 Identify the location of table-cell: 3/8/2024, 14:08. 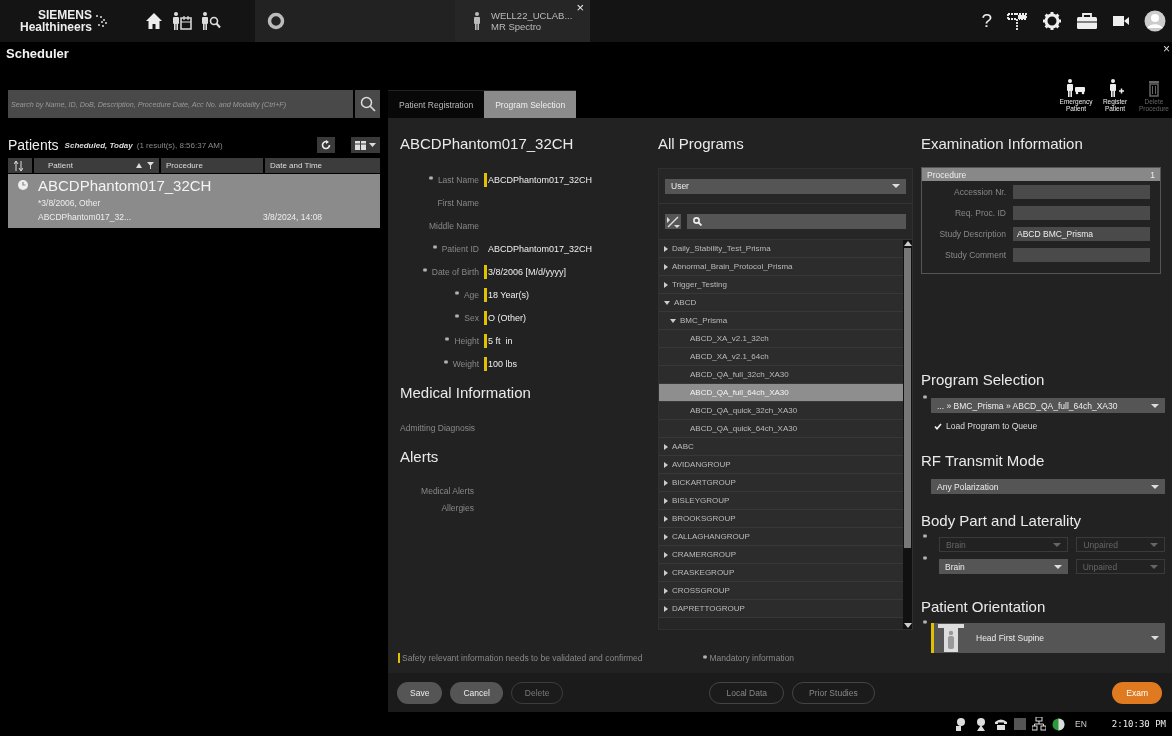
(293, 217).